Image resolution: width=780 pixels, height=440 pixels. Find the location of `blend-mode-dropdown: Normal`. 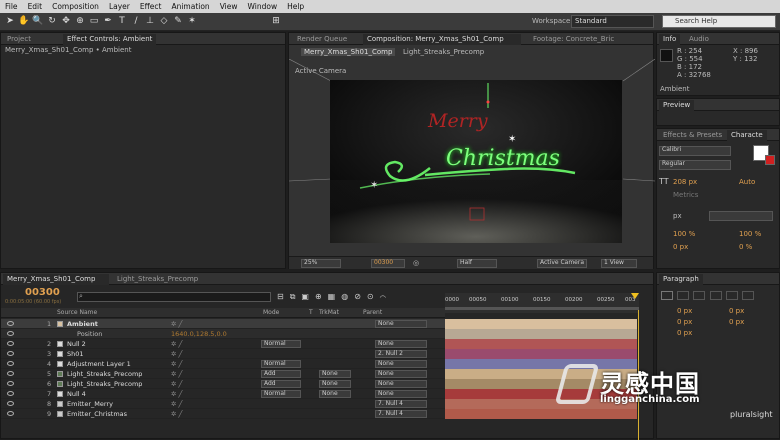

blend-mode-dropdown: Normal is located at coordinates (281, 364).